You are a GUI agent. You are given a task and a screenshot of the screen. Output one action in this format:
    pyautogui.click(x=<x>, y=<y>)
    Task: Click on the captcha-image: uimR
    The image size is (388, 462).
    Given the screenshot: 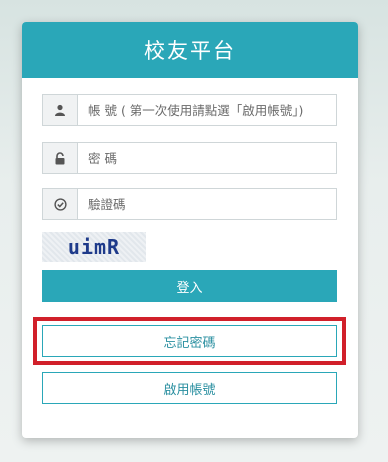 What is the action you would take?
    pyautogui.click(x=94, y=247)
    